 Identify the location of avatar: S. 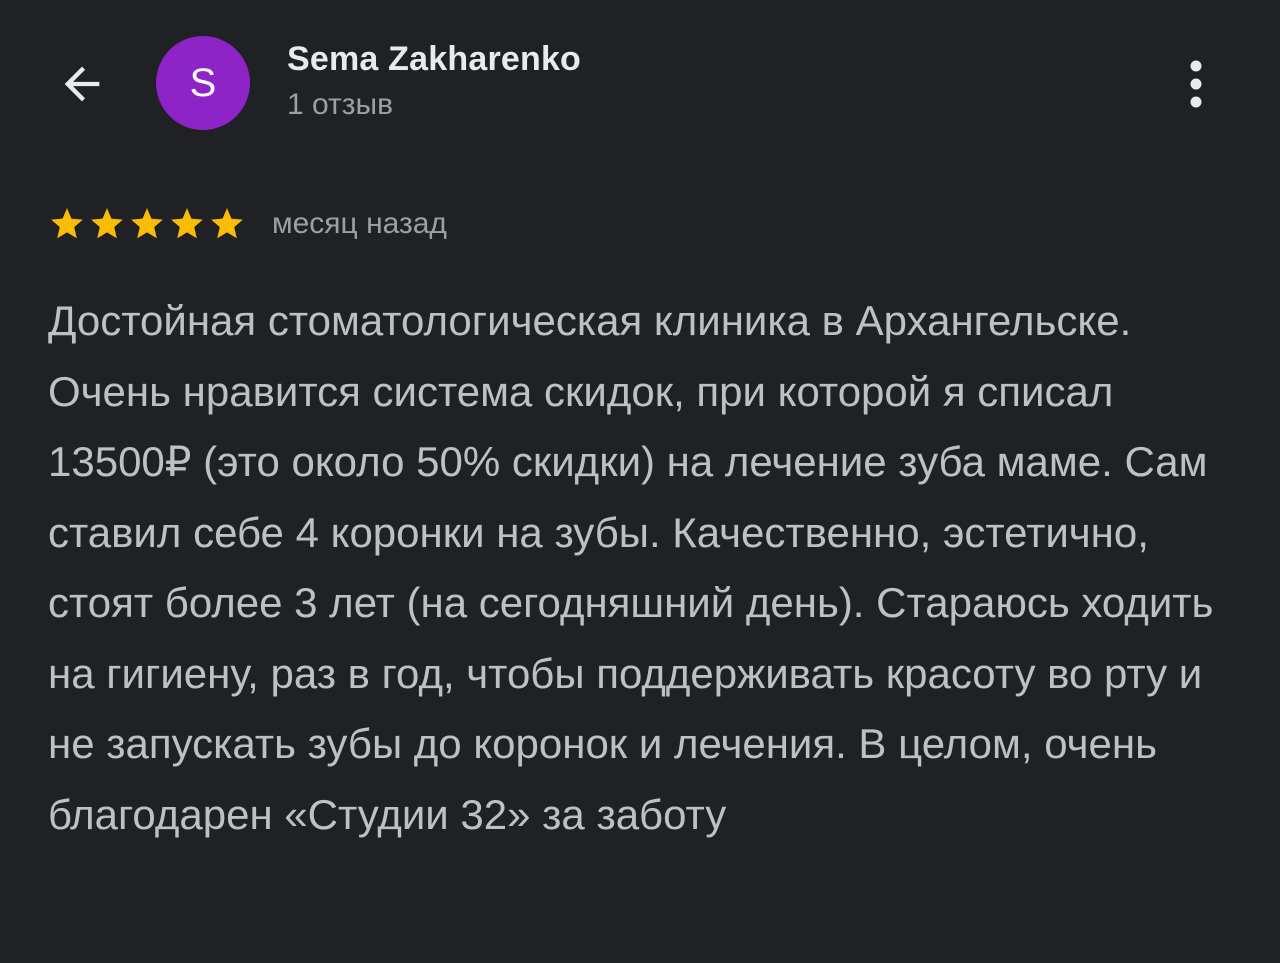
(203, 83).